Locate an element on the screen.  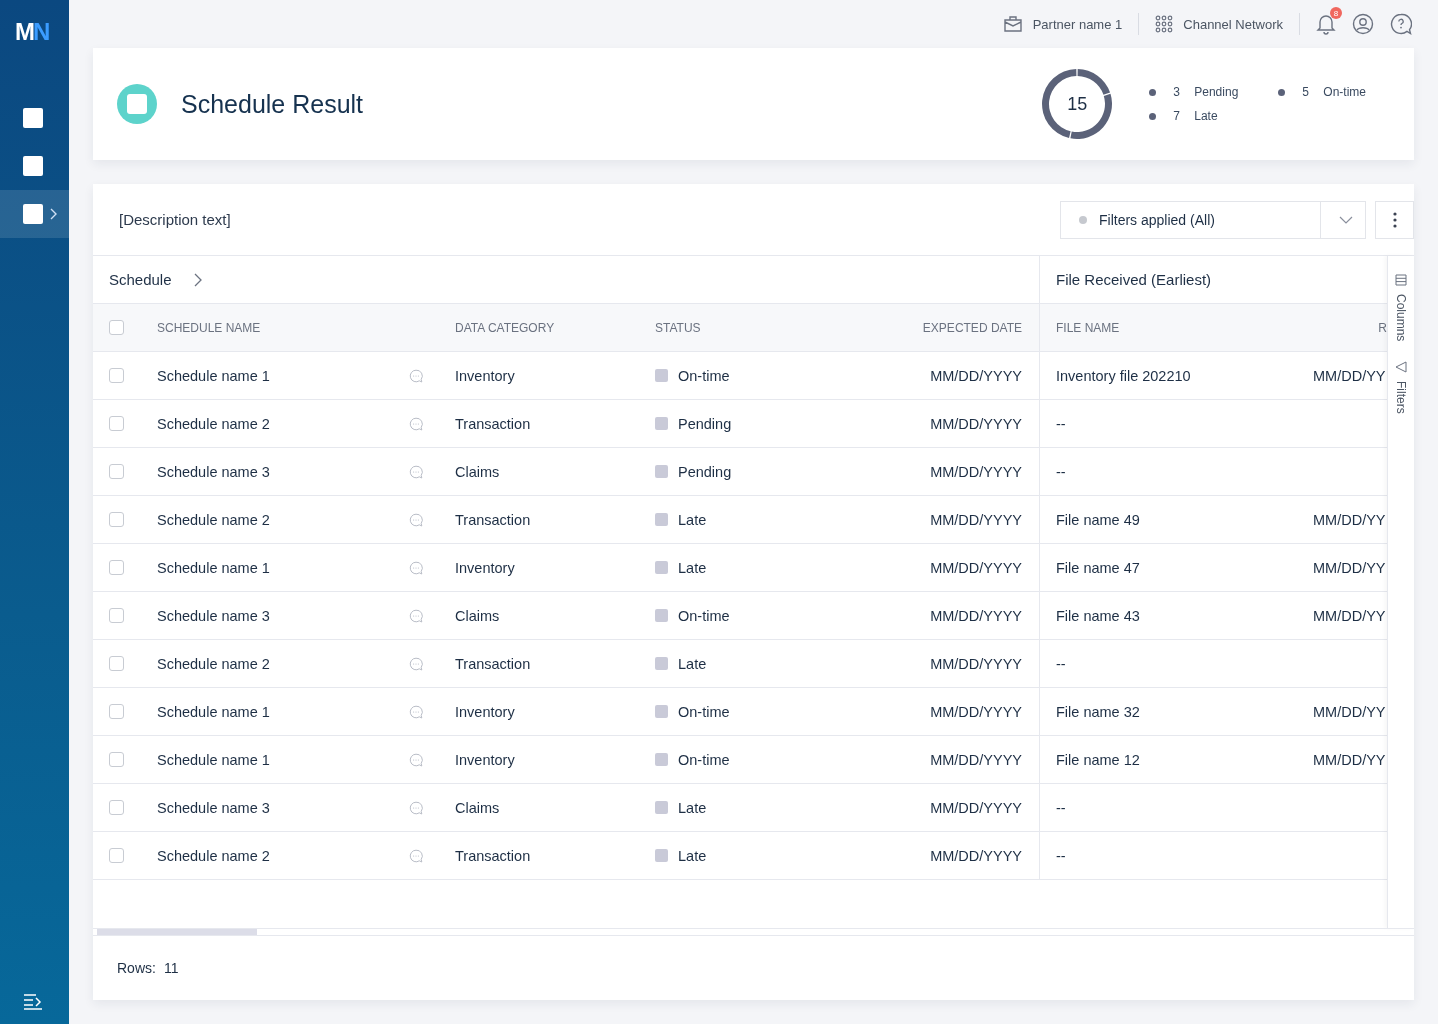
table-cell: Schedule name 1 is located at coordinates (213, 375).